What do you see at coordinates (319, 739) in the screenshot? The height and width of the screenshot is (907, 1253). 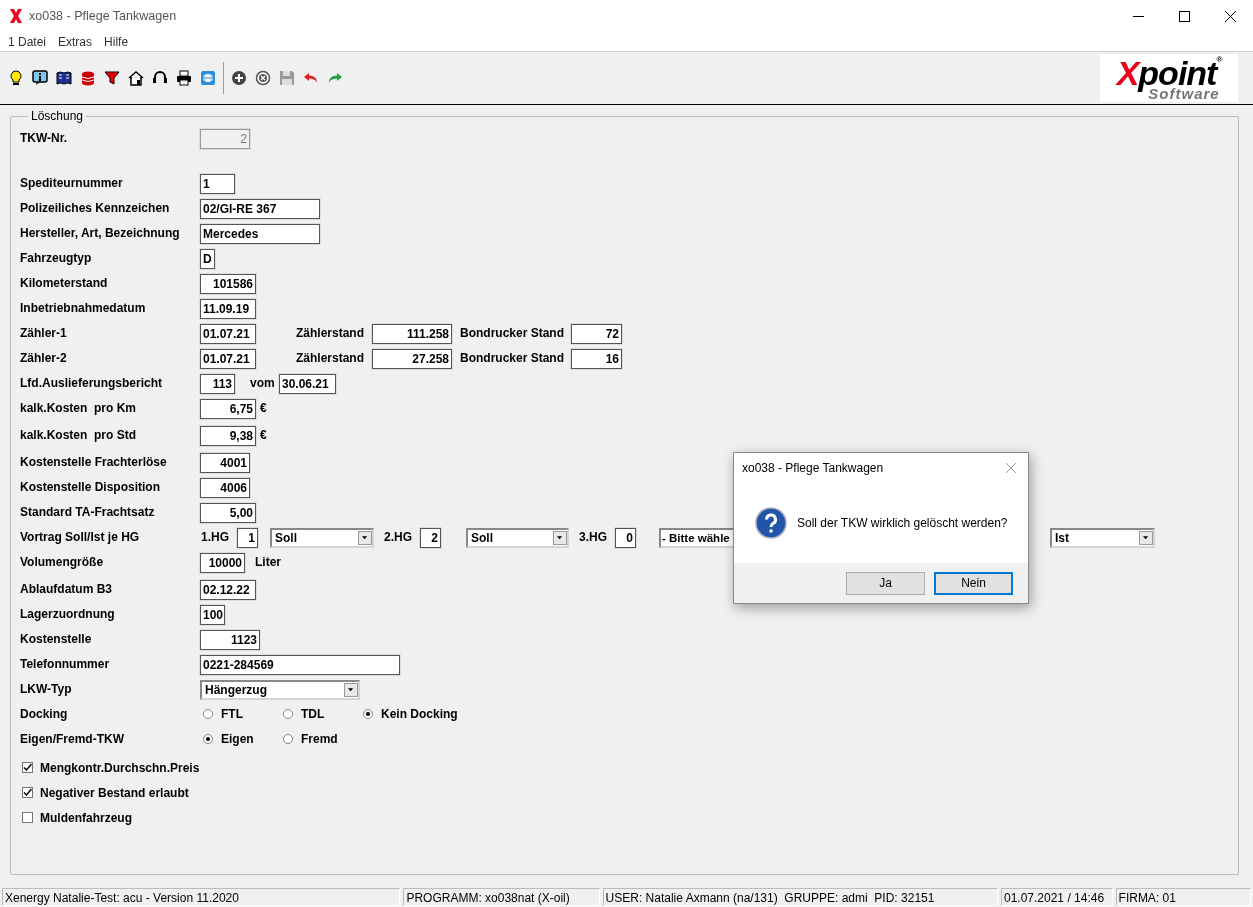 I see `radio-label: Fremd` at bounding box center [319, 739].